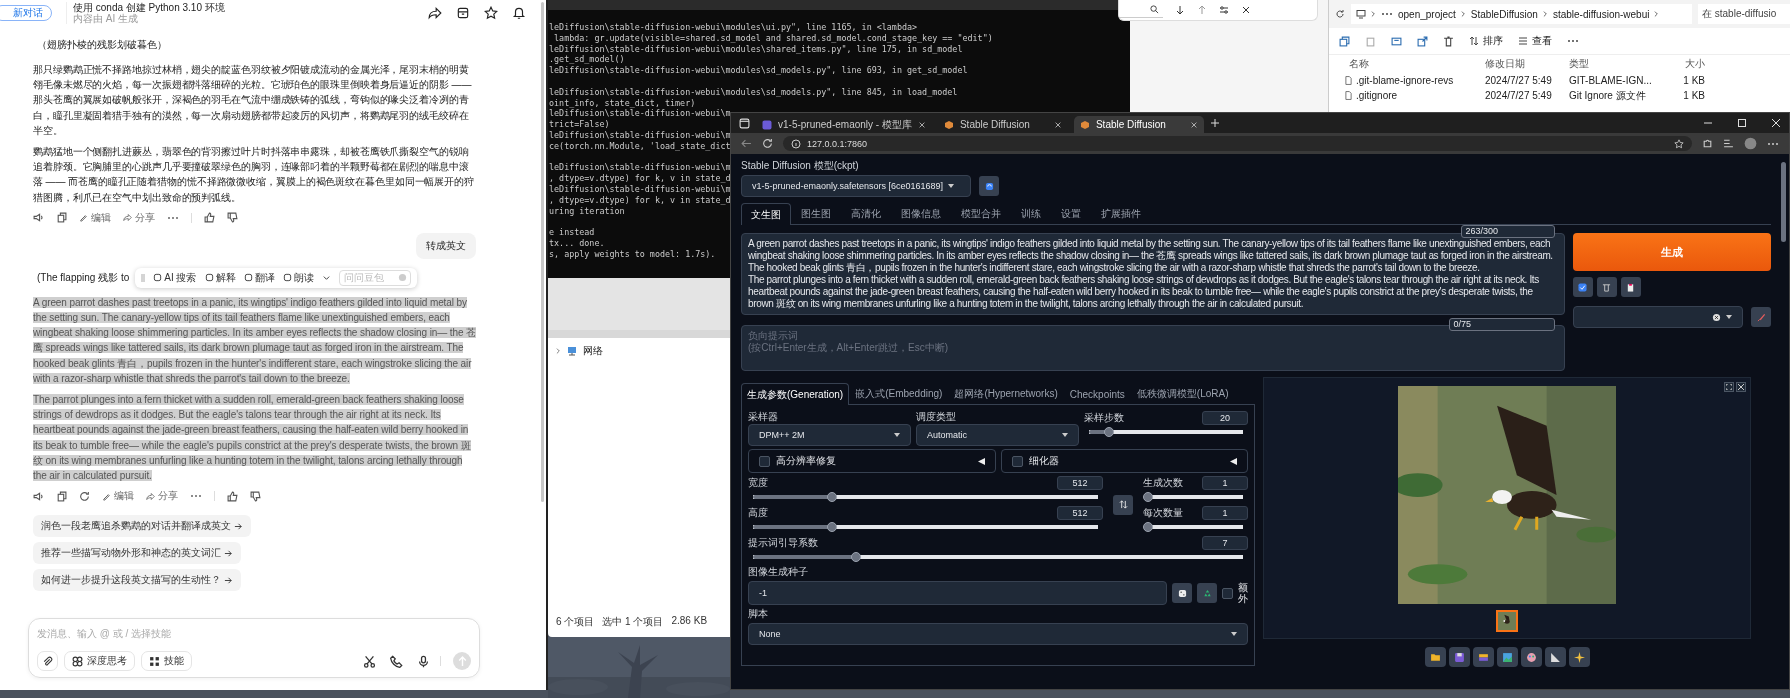 The width and height of the screenshot is (1790, 698). Describe the element at coordinates (1410, 64) in the screenshot. I see `column-header: 名称` at that location.